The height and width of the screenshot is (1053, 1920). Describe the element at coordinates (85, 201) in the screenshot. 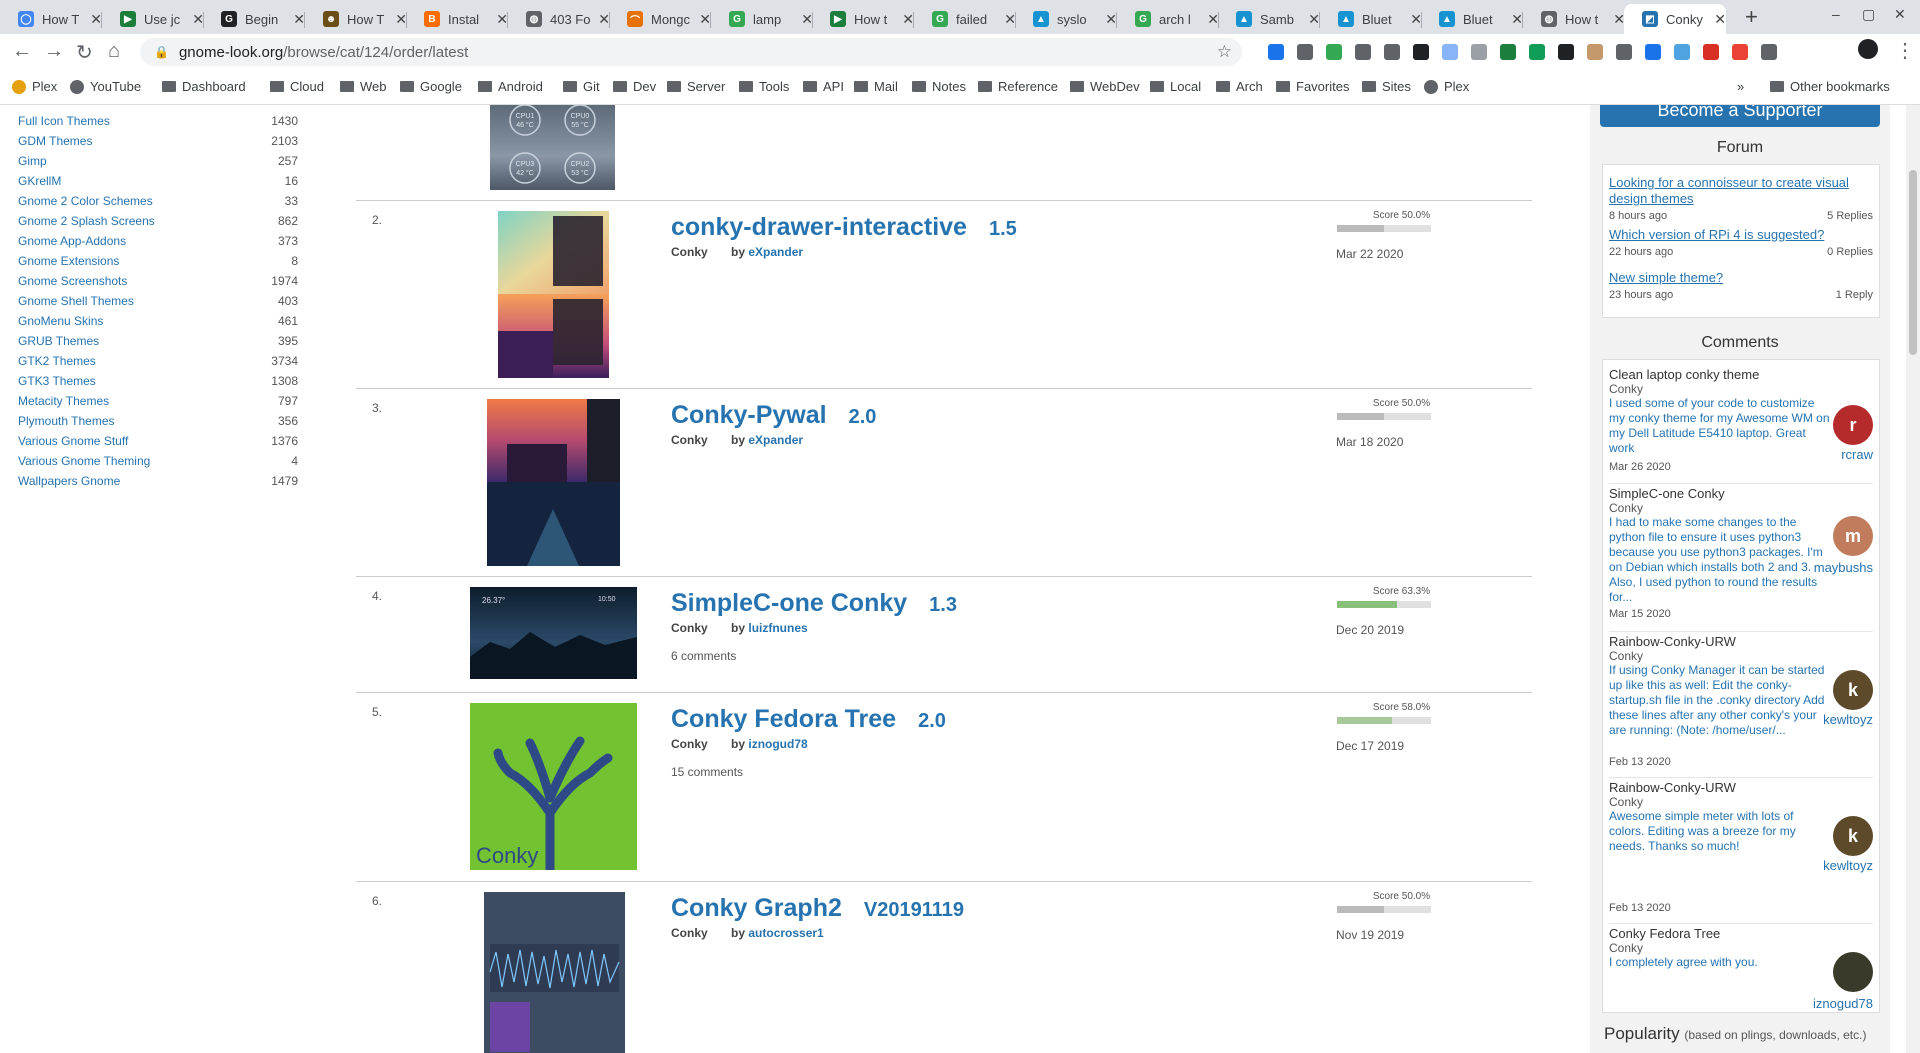

I see `category-name: Gnome 2 Color Schemes` at that location.